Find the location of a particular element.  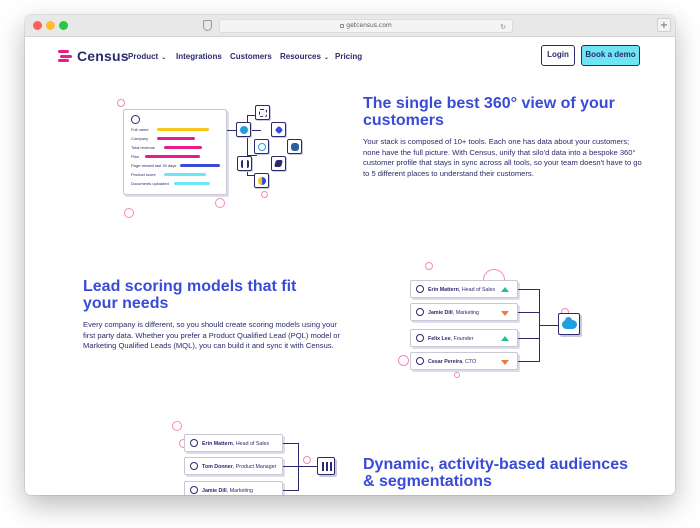

address-bar: getcensus.com ↻ is located at coordinates (366, 26).